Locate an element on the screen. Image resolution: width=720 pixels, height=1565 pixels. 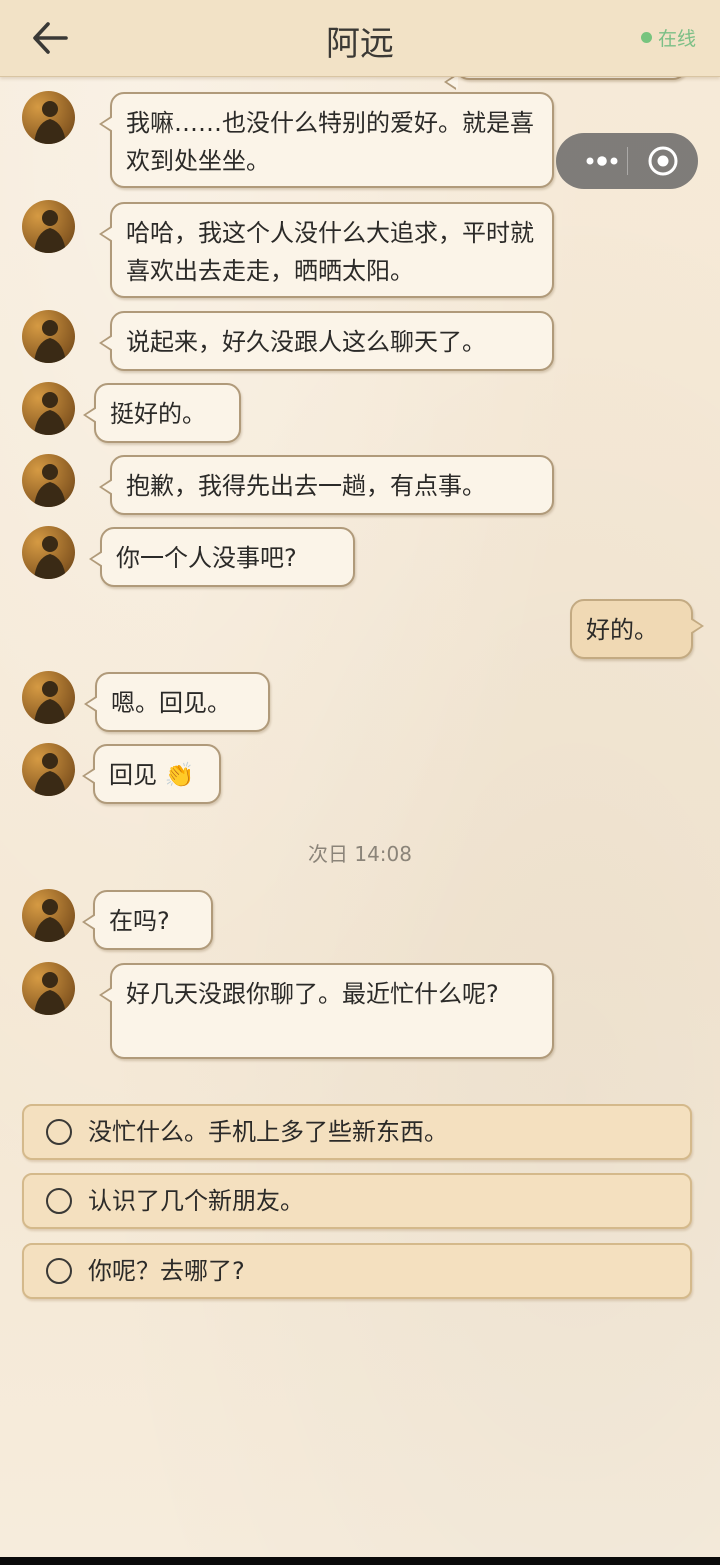
message-bubble: 在吗? is located at coordinates (147, 920).